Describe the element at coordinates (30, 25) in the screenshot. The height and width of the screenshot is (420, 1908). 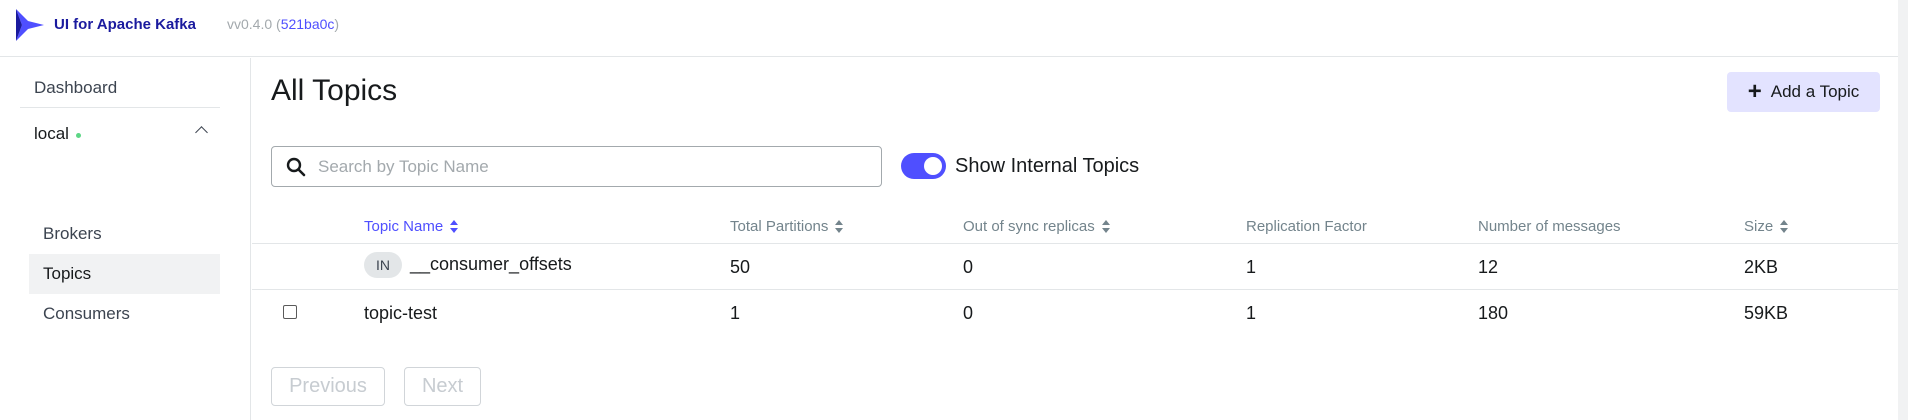
I see `kafka-logo-icon` at that location.